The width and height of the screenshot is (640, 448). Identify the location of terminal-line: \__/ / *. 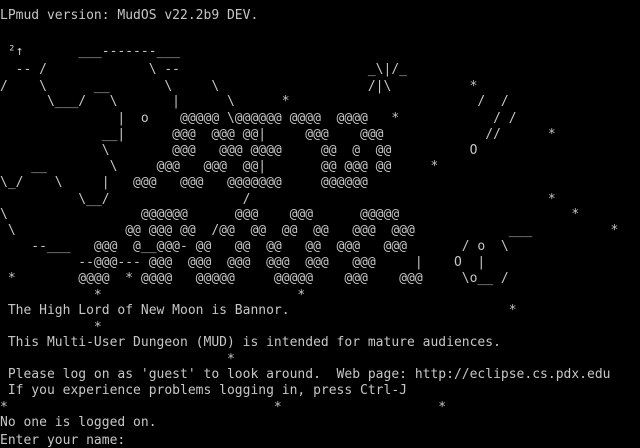
(278, 199).